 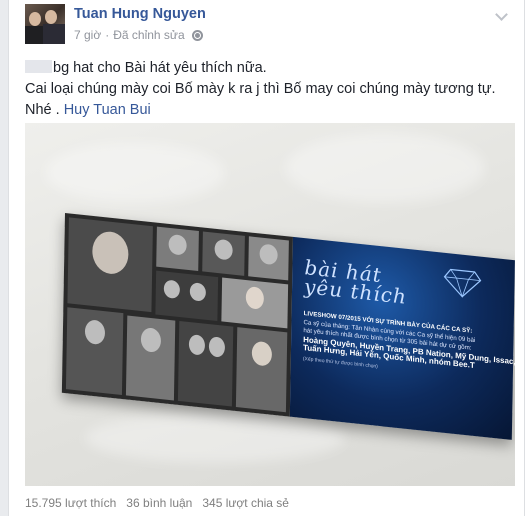 I want to click on post-meta: 7 giờ · Đã chỉnh sửa, so click(x=138, y=35).